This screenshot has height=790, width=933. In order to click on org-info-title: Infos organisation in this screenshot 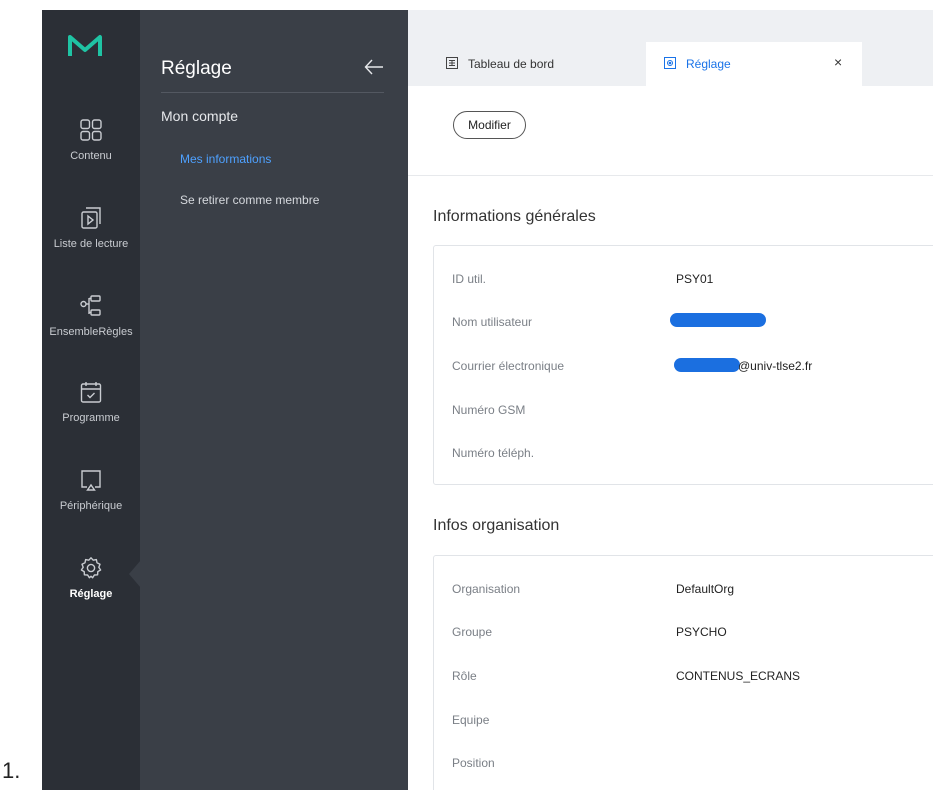, I will do `click(496, 525)`.